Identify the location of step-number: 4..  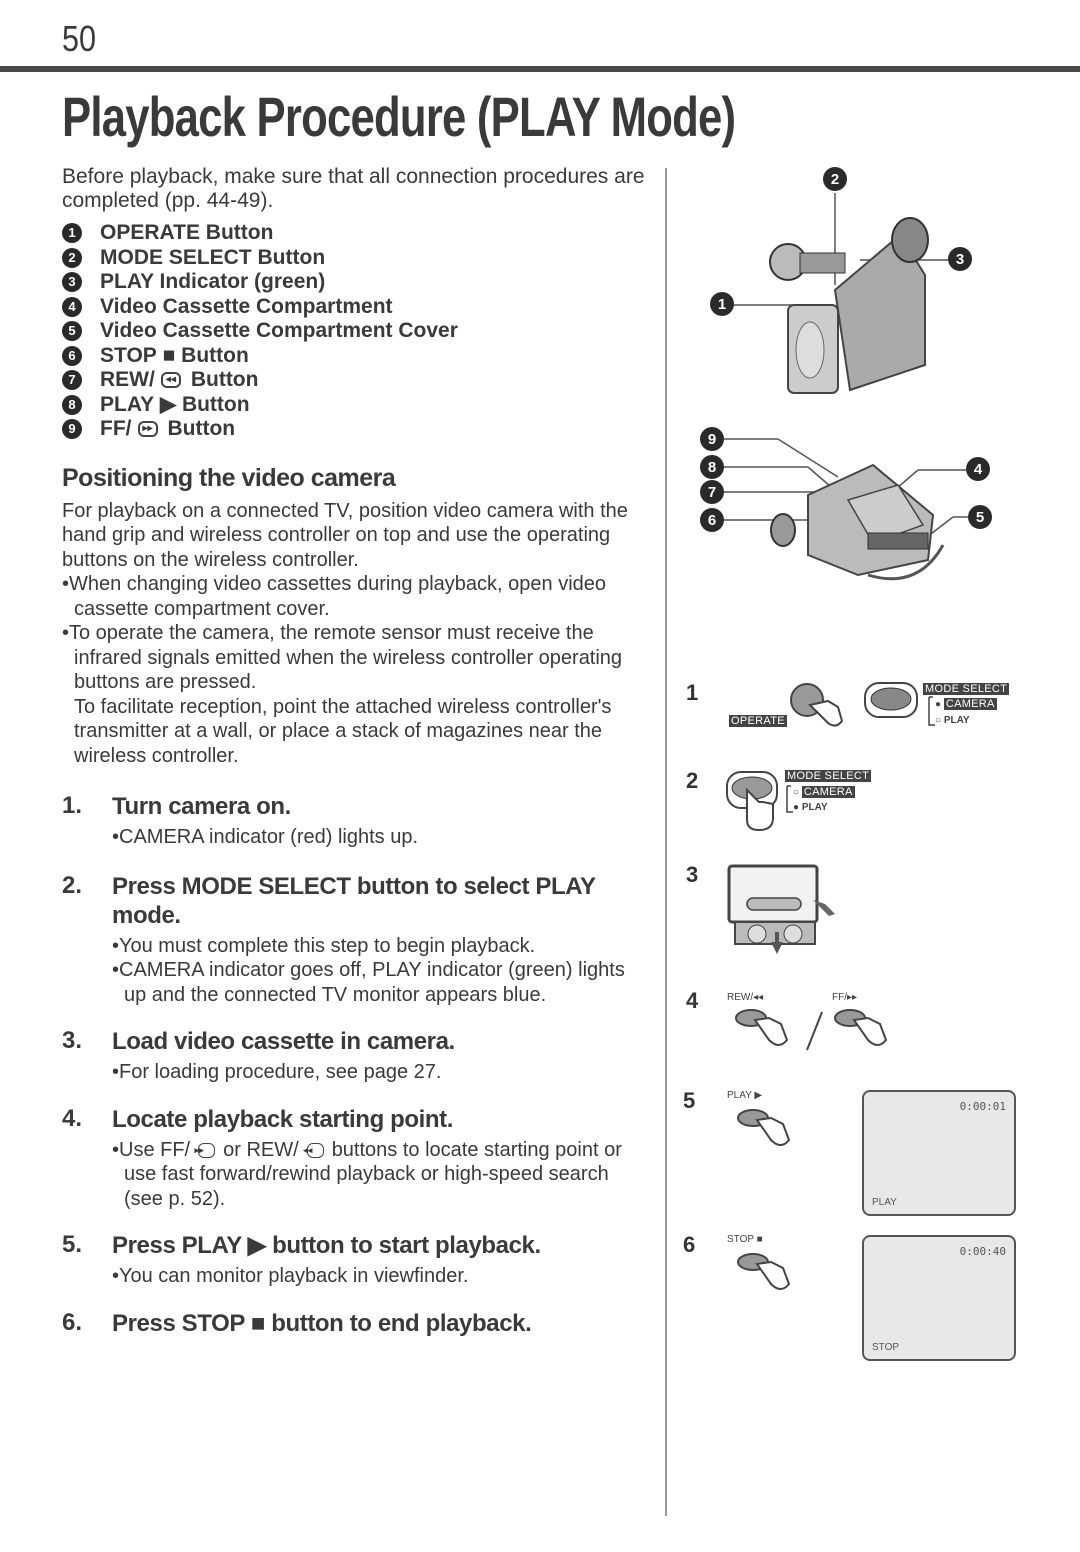
(72, 1118).